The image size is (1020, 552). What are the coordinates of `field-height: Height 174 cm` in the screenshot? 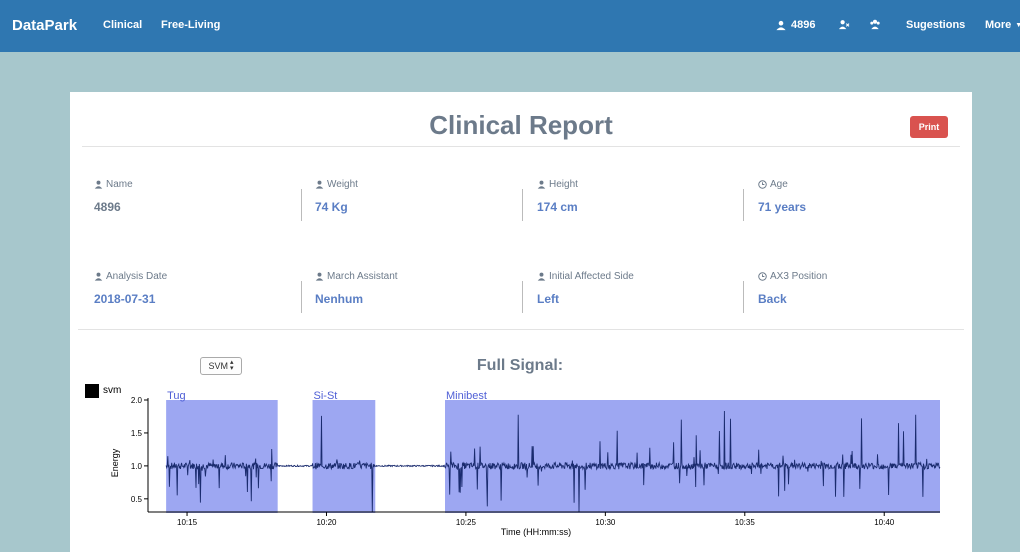 It's located at (637, 196).